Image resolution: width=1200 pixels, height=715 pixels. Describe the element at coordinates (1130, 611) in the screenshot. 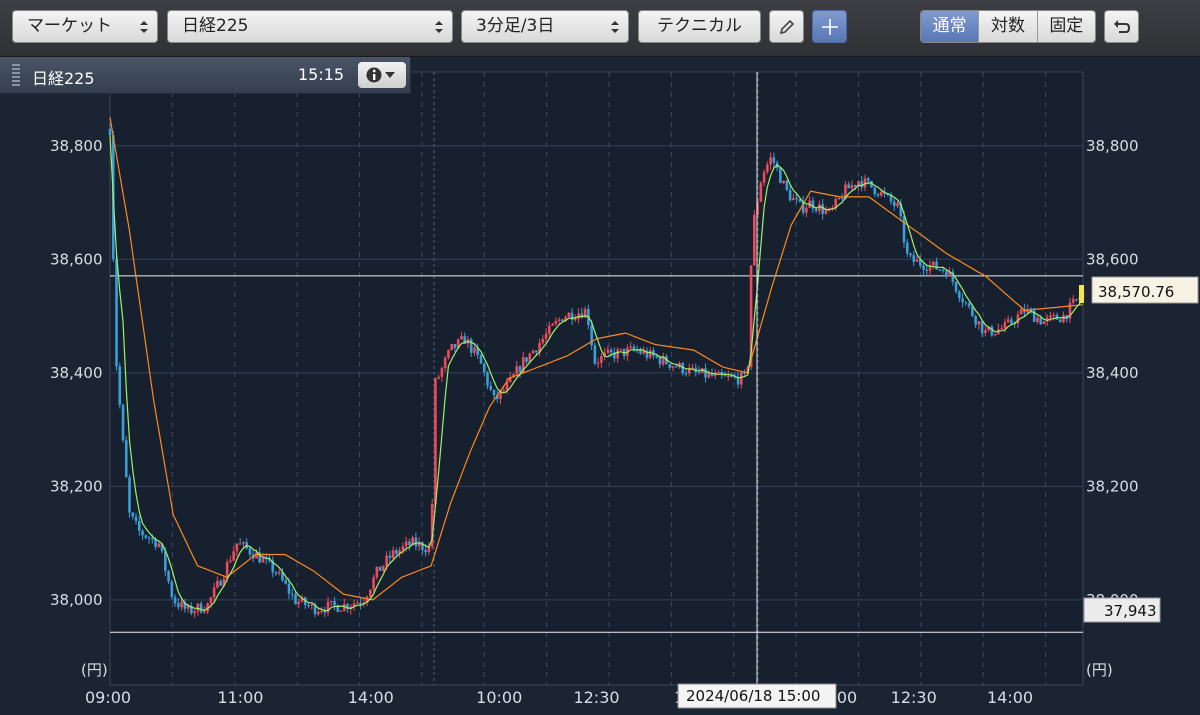

I see `low-price-label: 37,943` at that location.